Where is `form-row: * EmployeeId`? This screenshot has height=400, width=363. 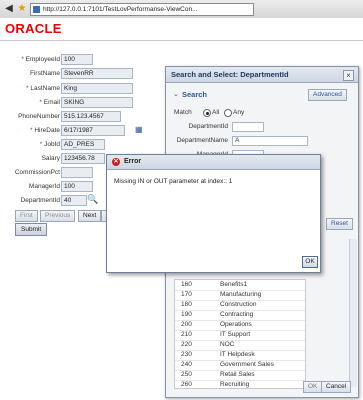
form-row: * EmployeeId is located at coordinates (30, 59).